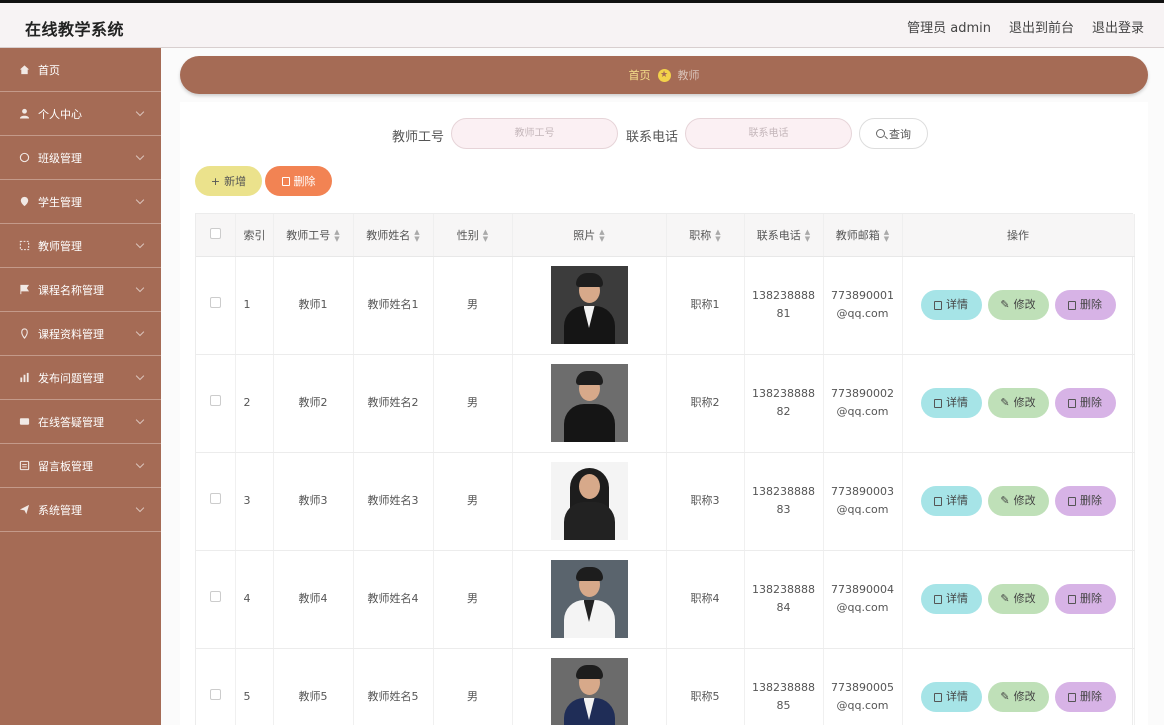 The height and width of the screenshot is (725, 1164). I want to click on sidebar-item-profile: 个人中心, so click(80, 114).